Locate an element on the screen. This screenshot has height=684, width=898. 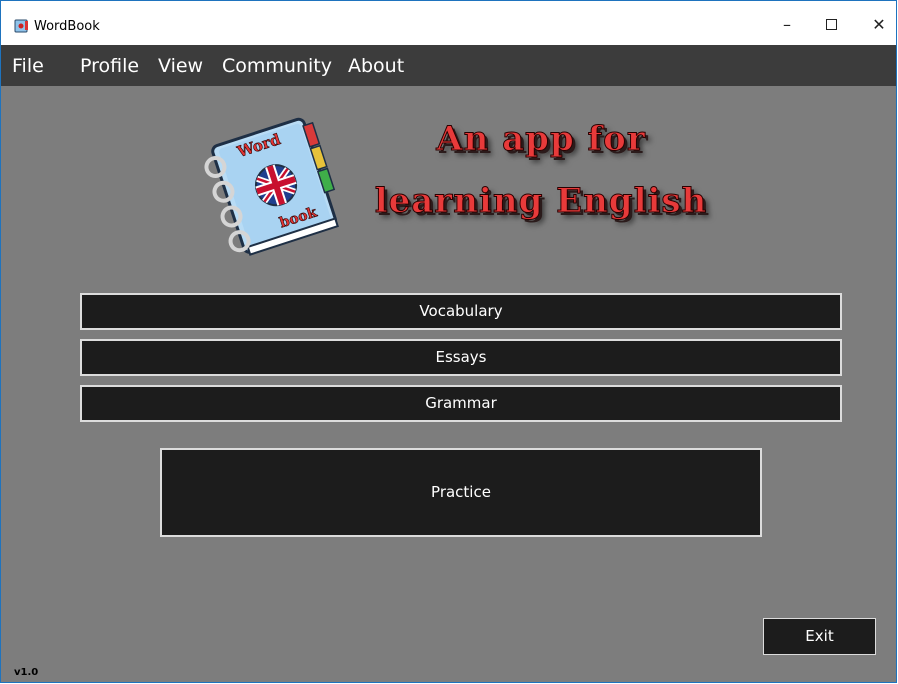
grammar-button: Grammar is located at coordinates (461, 403).